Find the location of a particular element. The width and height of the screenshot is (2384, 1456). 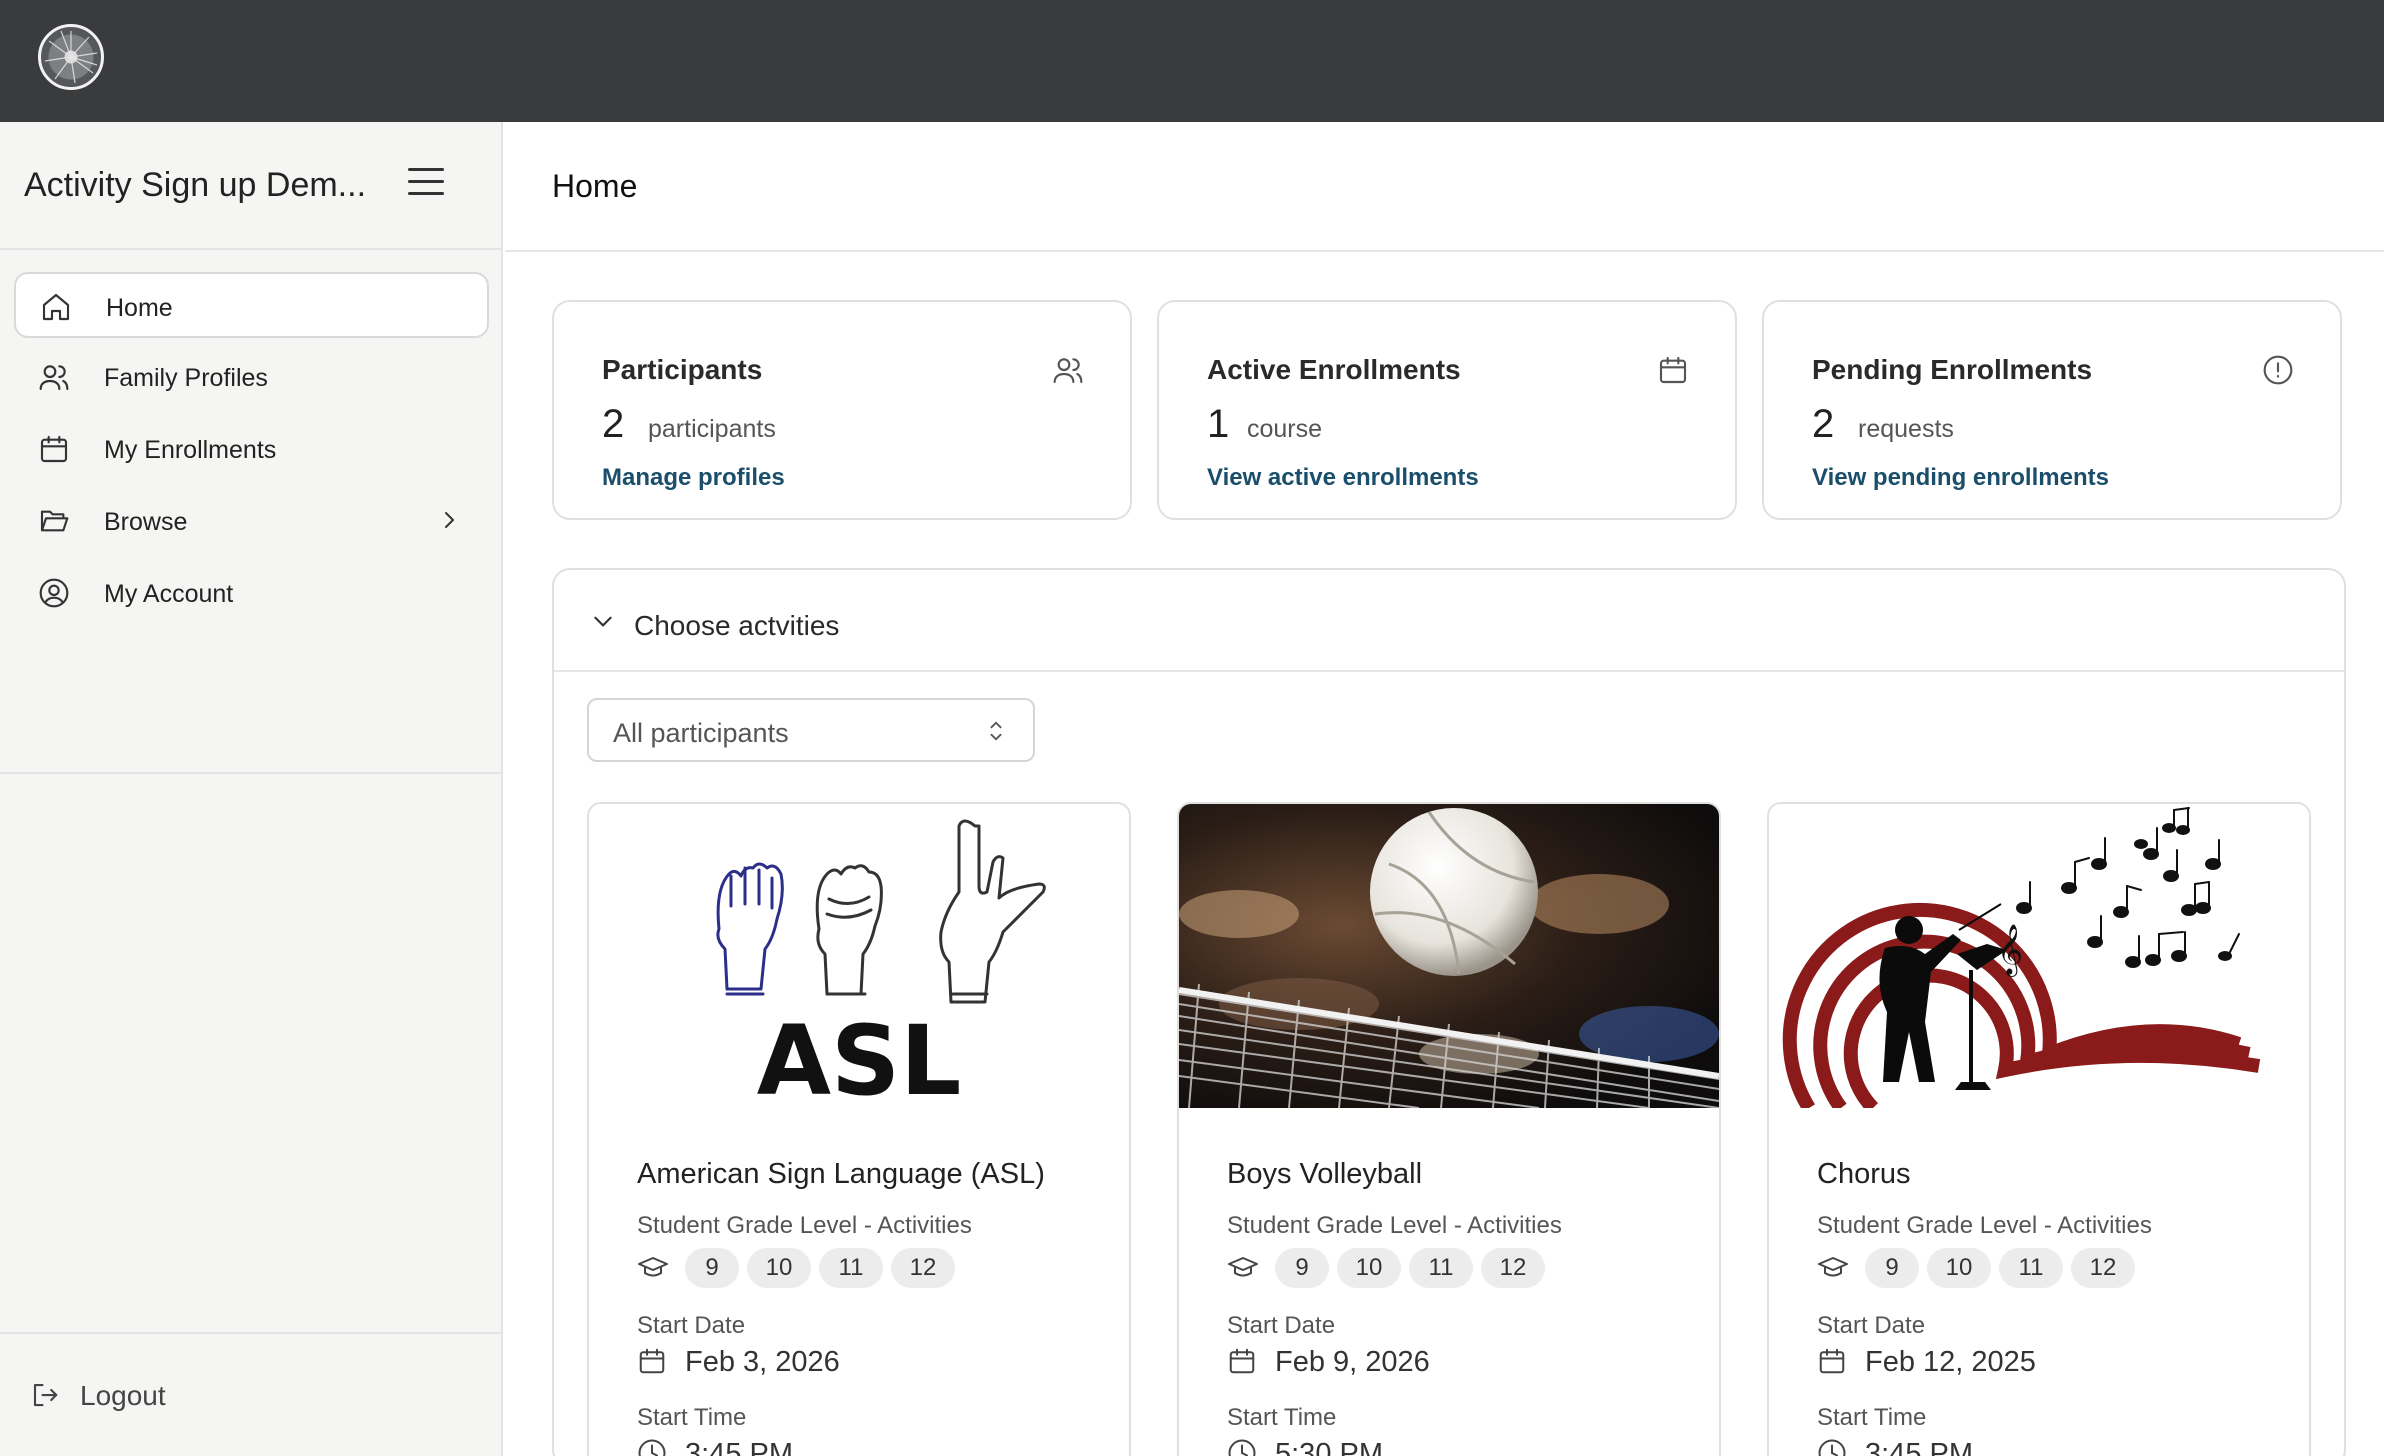

view-pending-enrollments-link: View pending enrollments is located at coordinates (1960, 478).